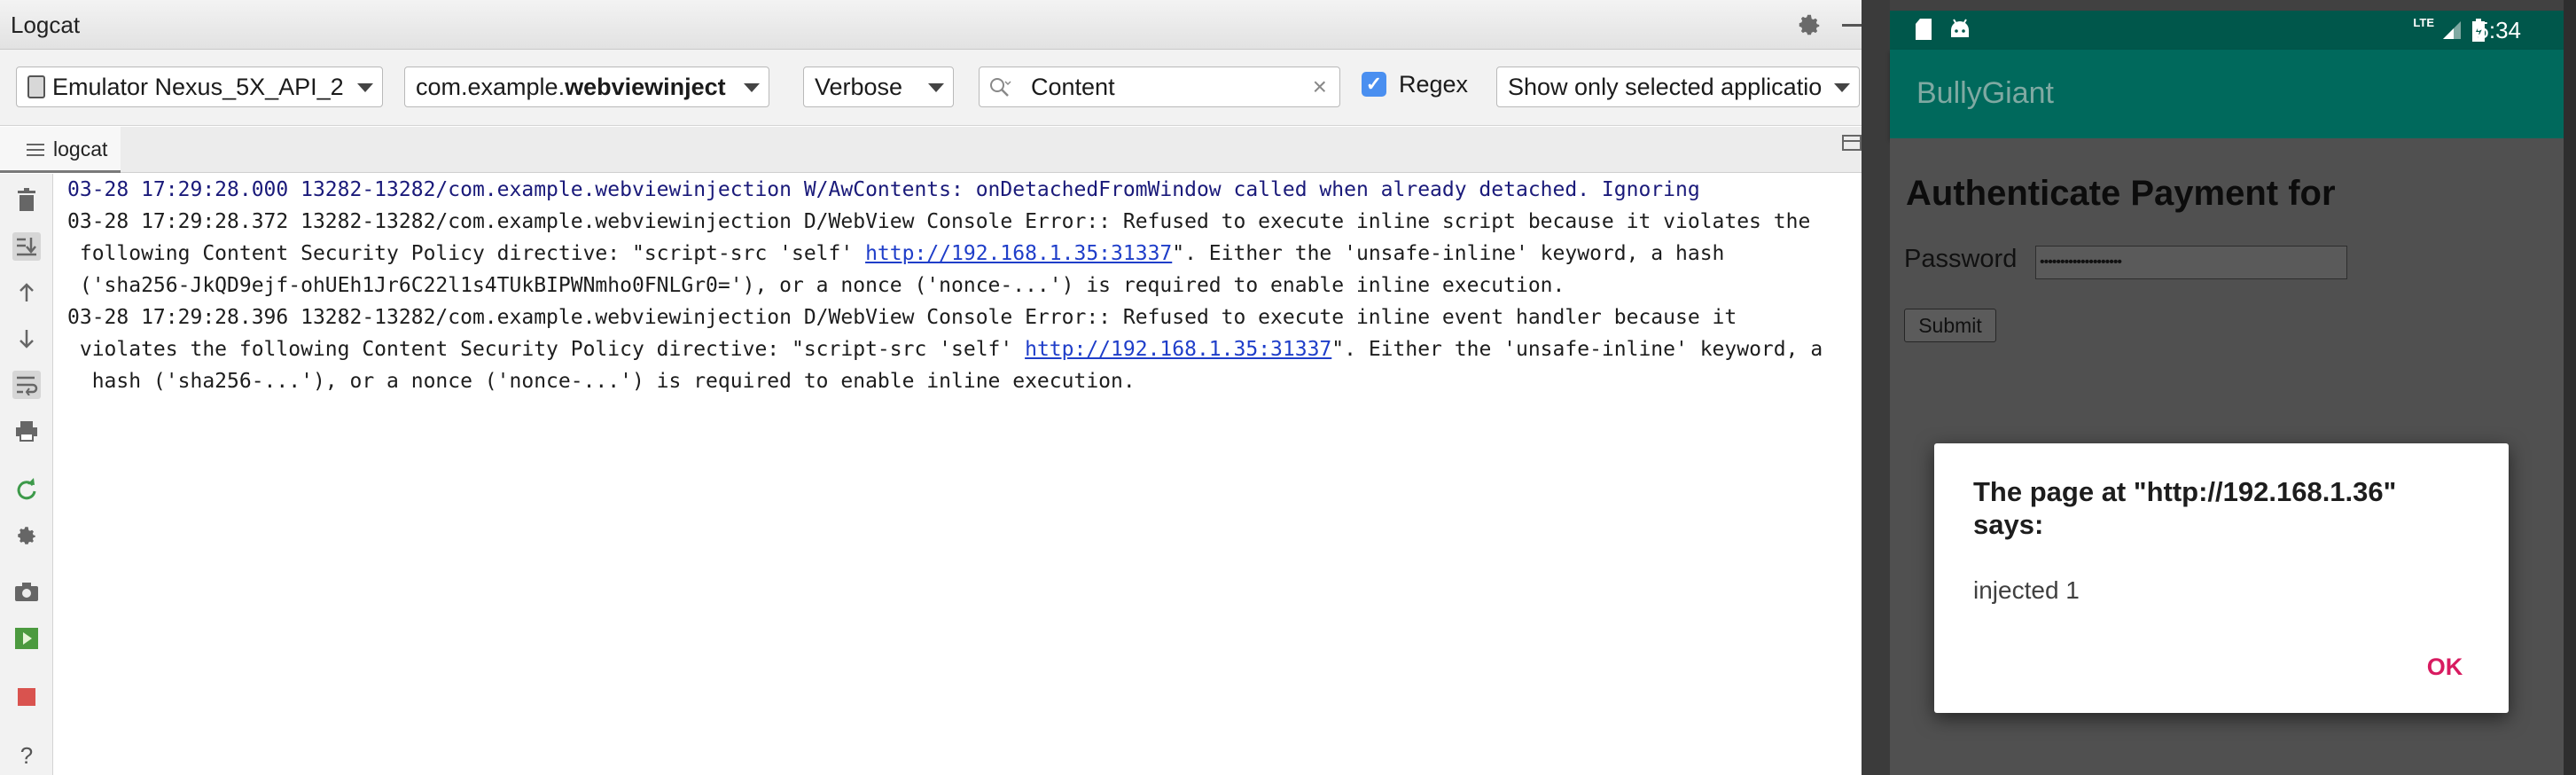 The image size is (2576, 775). I want to click on android-icon, so click(1960, 28).